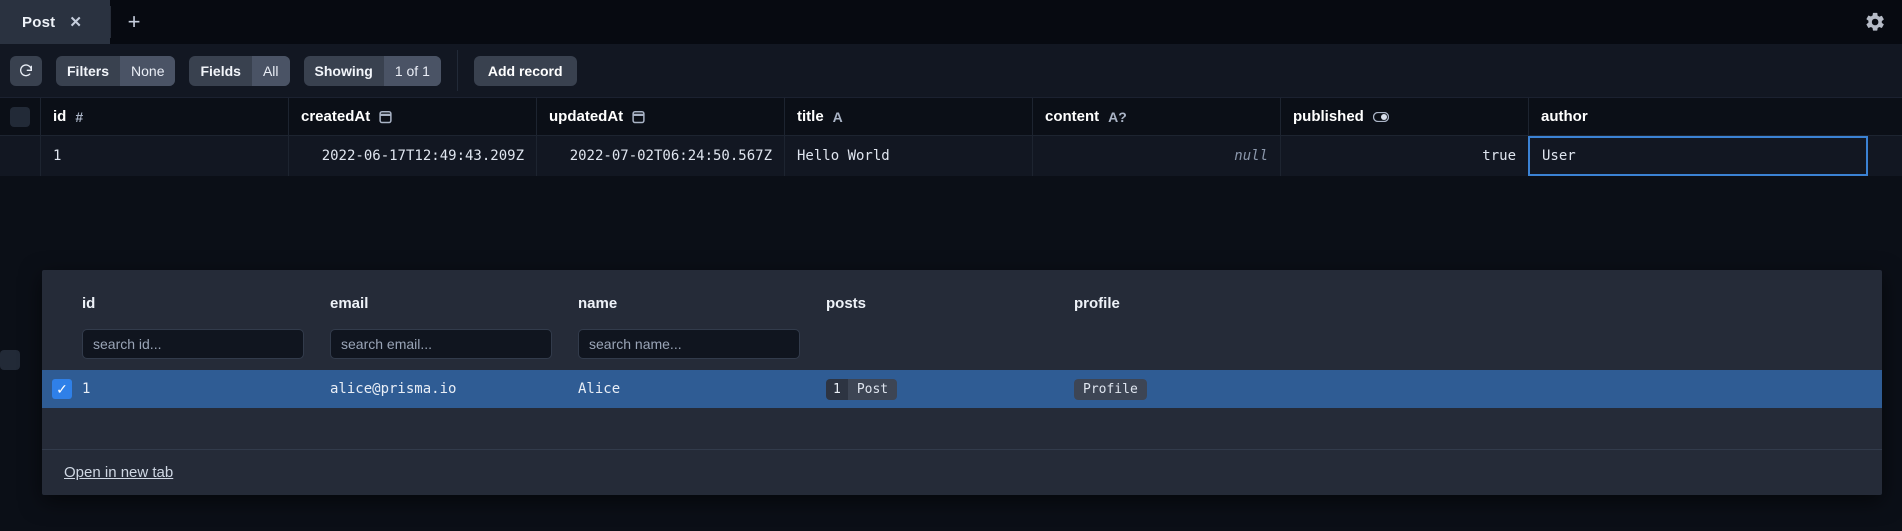 This screenshot has height=531, width=1902. I want to click on toolbar-divider, so click(457, 70).